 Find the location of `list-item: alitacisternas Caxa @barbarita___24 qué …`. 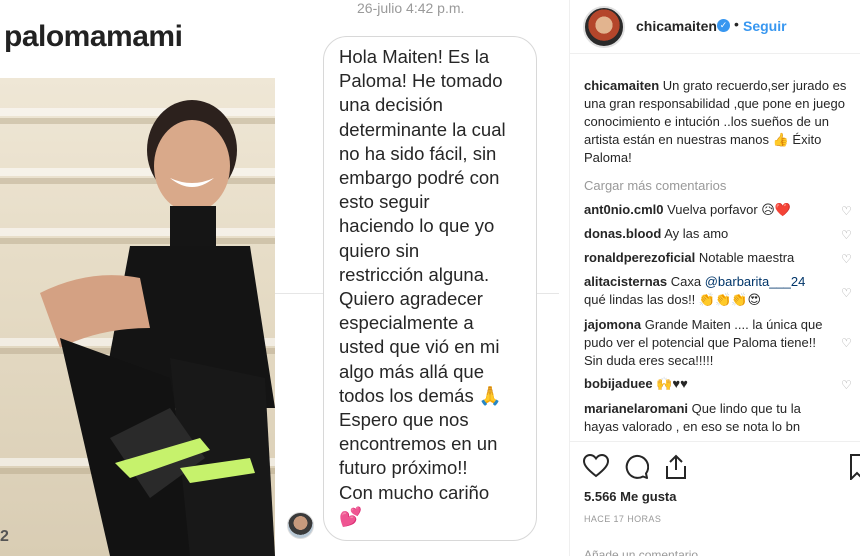

list-item: alitacisternas Caxa @barbarita___24 qué … is located at coordinates (704, 291).